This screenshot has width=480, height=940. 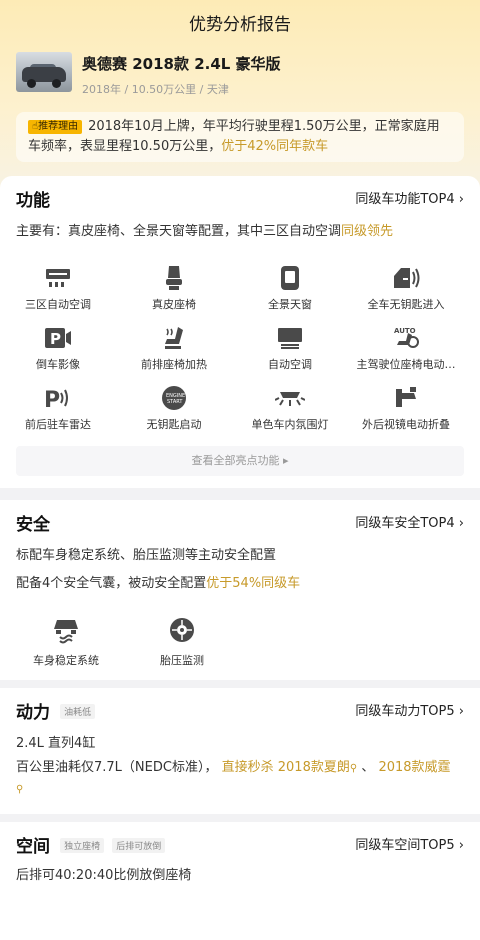 What do you see at coordinates (409, 197) in the screenshot?
I see `function-rank-link: 同级车功能TOP4 ›` at bounding box center [409, 197].